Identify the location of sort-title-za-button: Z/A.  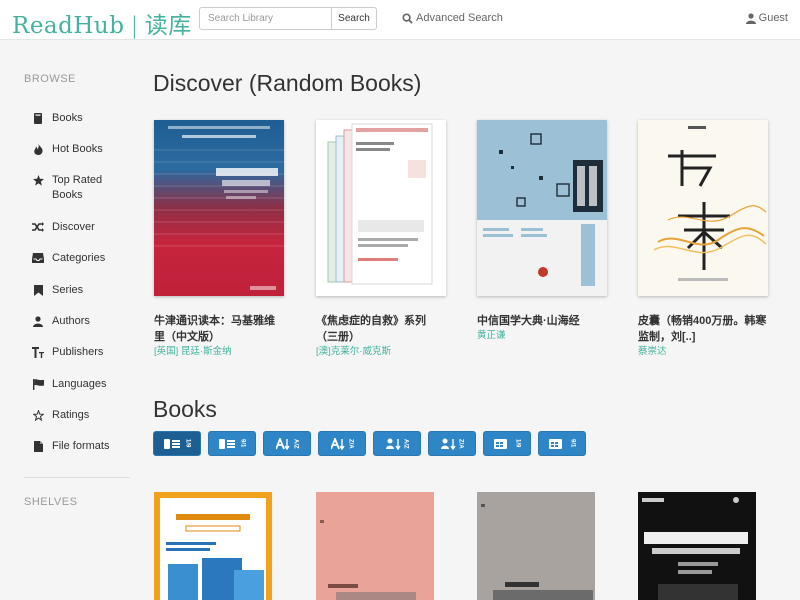
(342, 443).